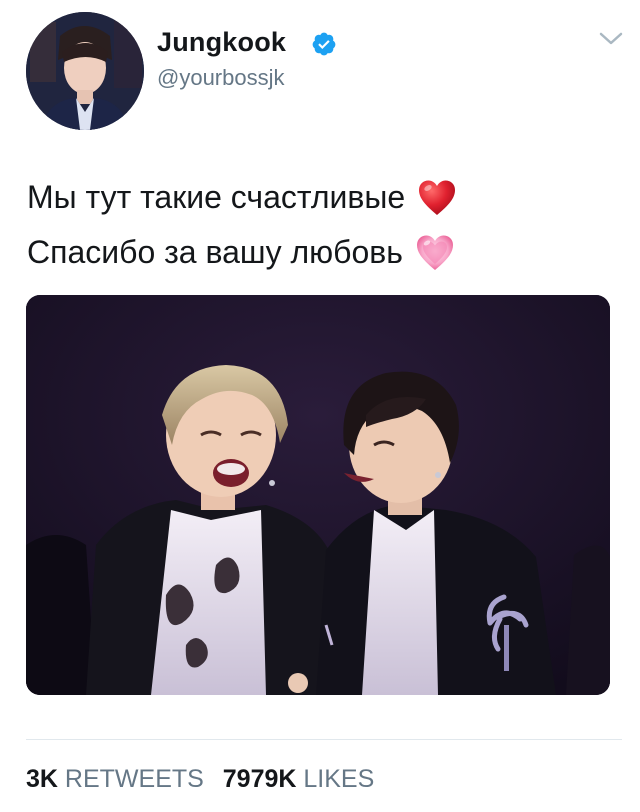 This screenshot has width=640, height=812. I want to click on growing-heart-icon, so click(434, 252).